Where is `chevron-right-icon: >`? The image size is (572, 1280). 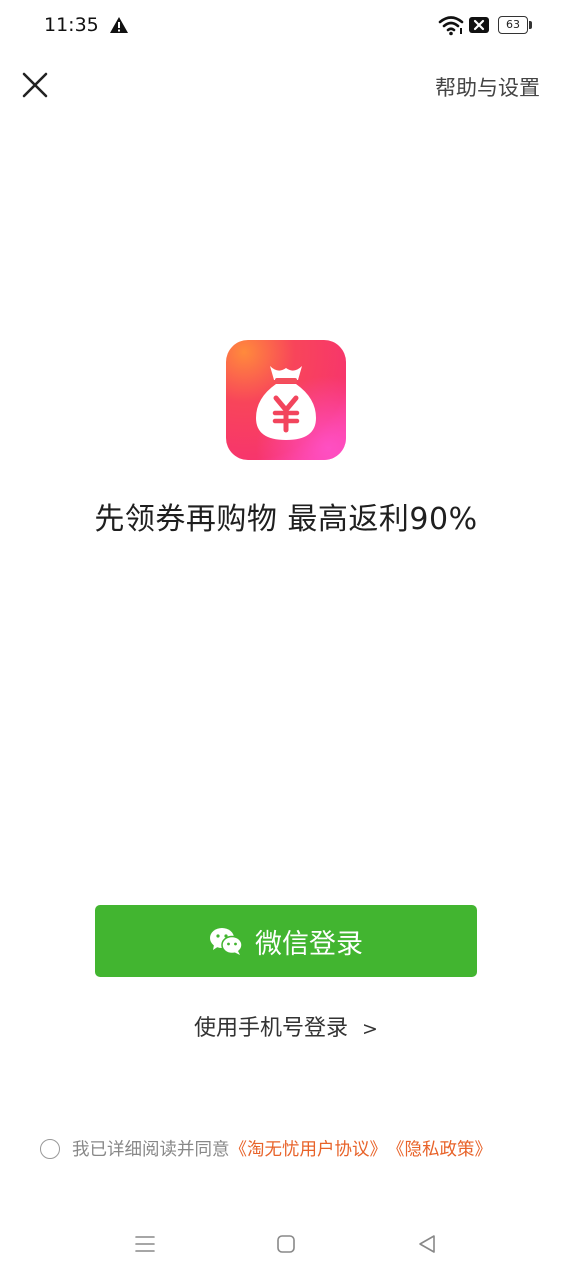 chevron-right-icon: > is located at coordinates (370, 1029).